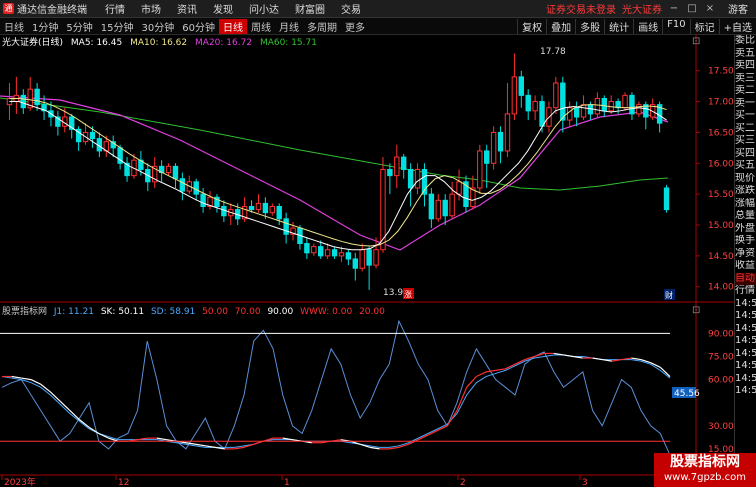  I want to click on side-panel-item: 买三, so click(745, 140).